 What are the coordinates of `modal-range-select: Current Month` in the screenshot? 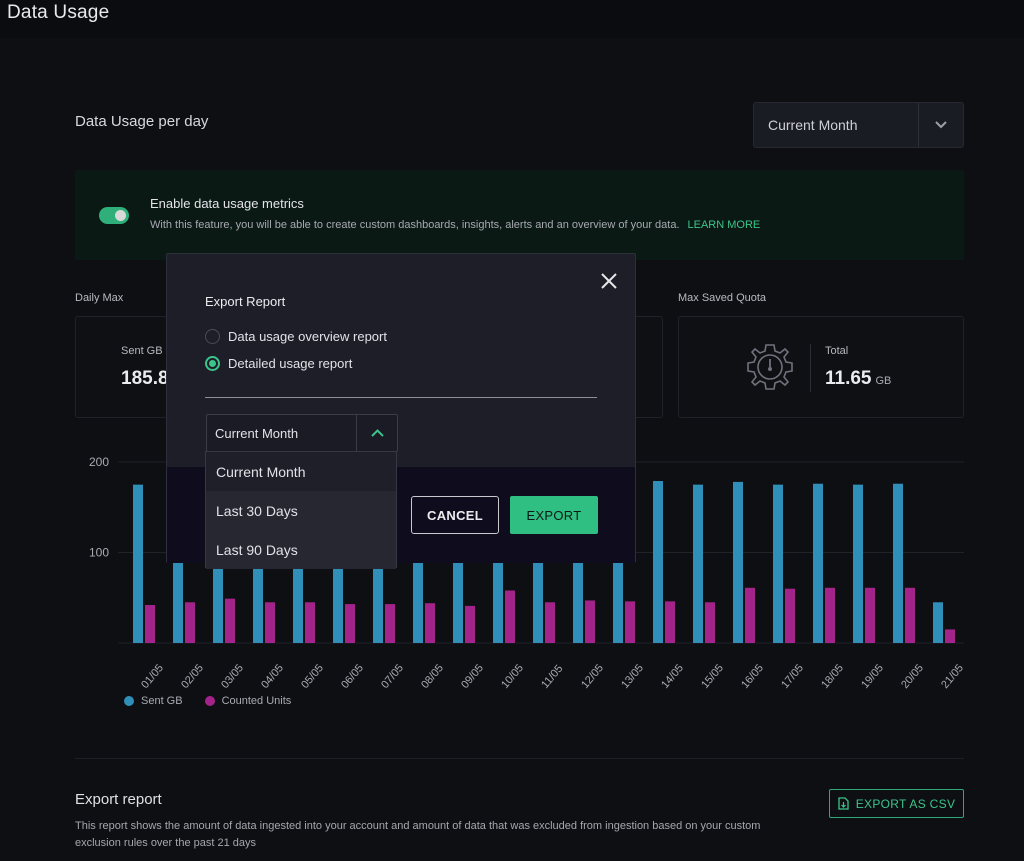 It's located at (302, 433).